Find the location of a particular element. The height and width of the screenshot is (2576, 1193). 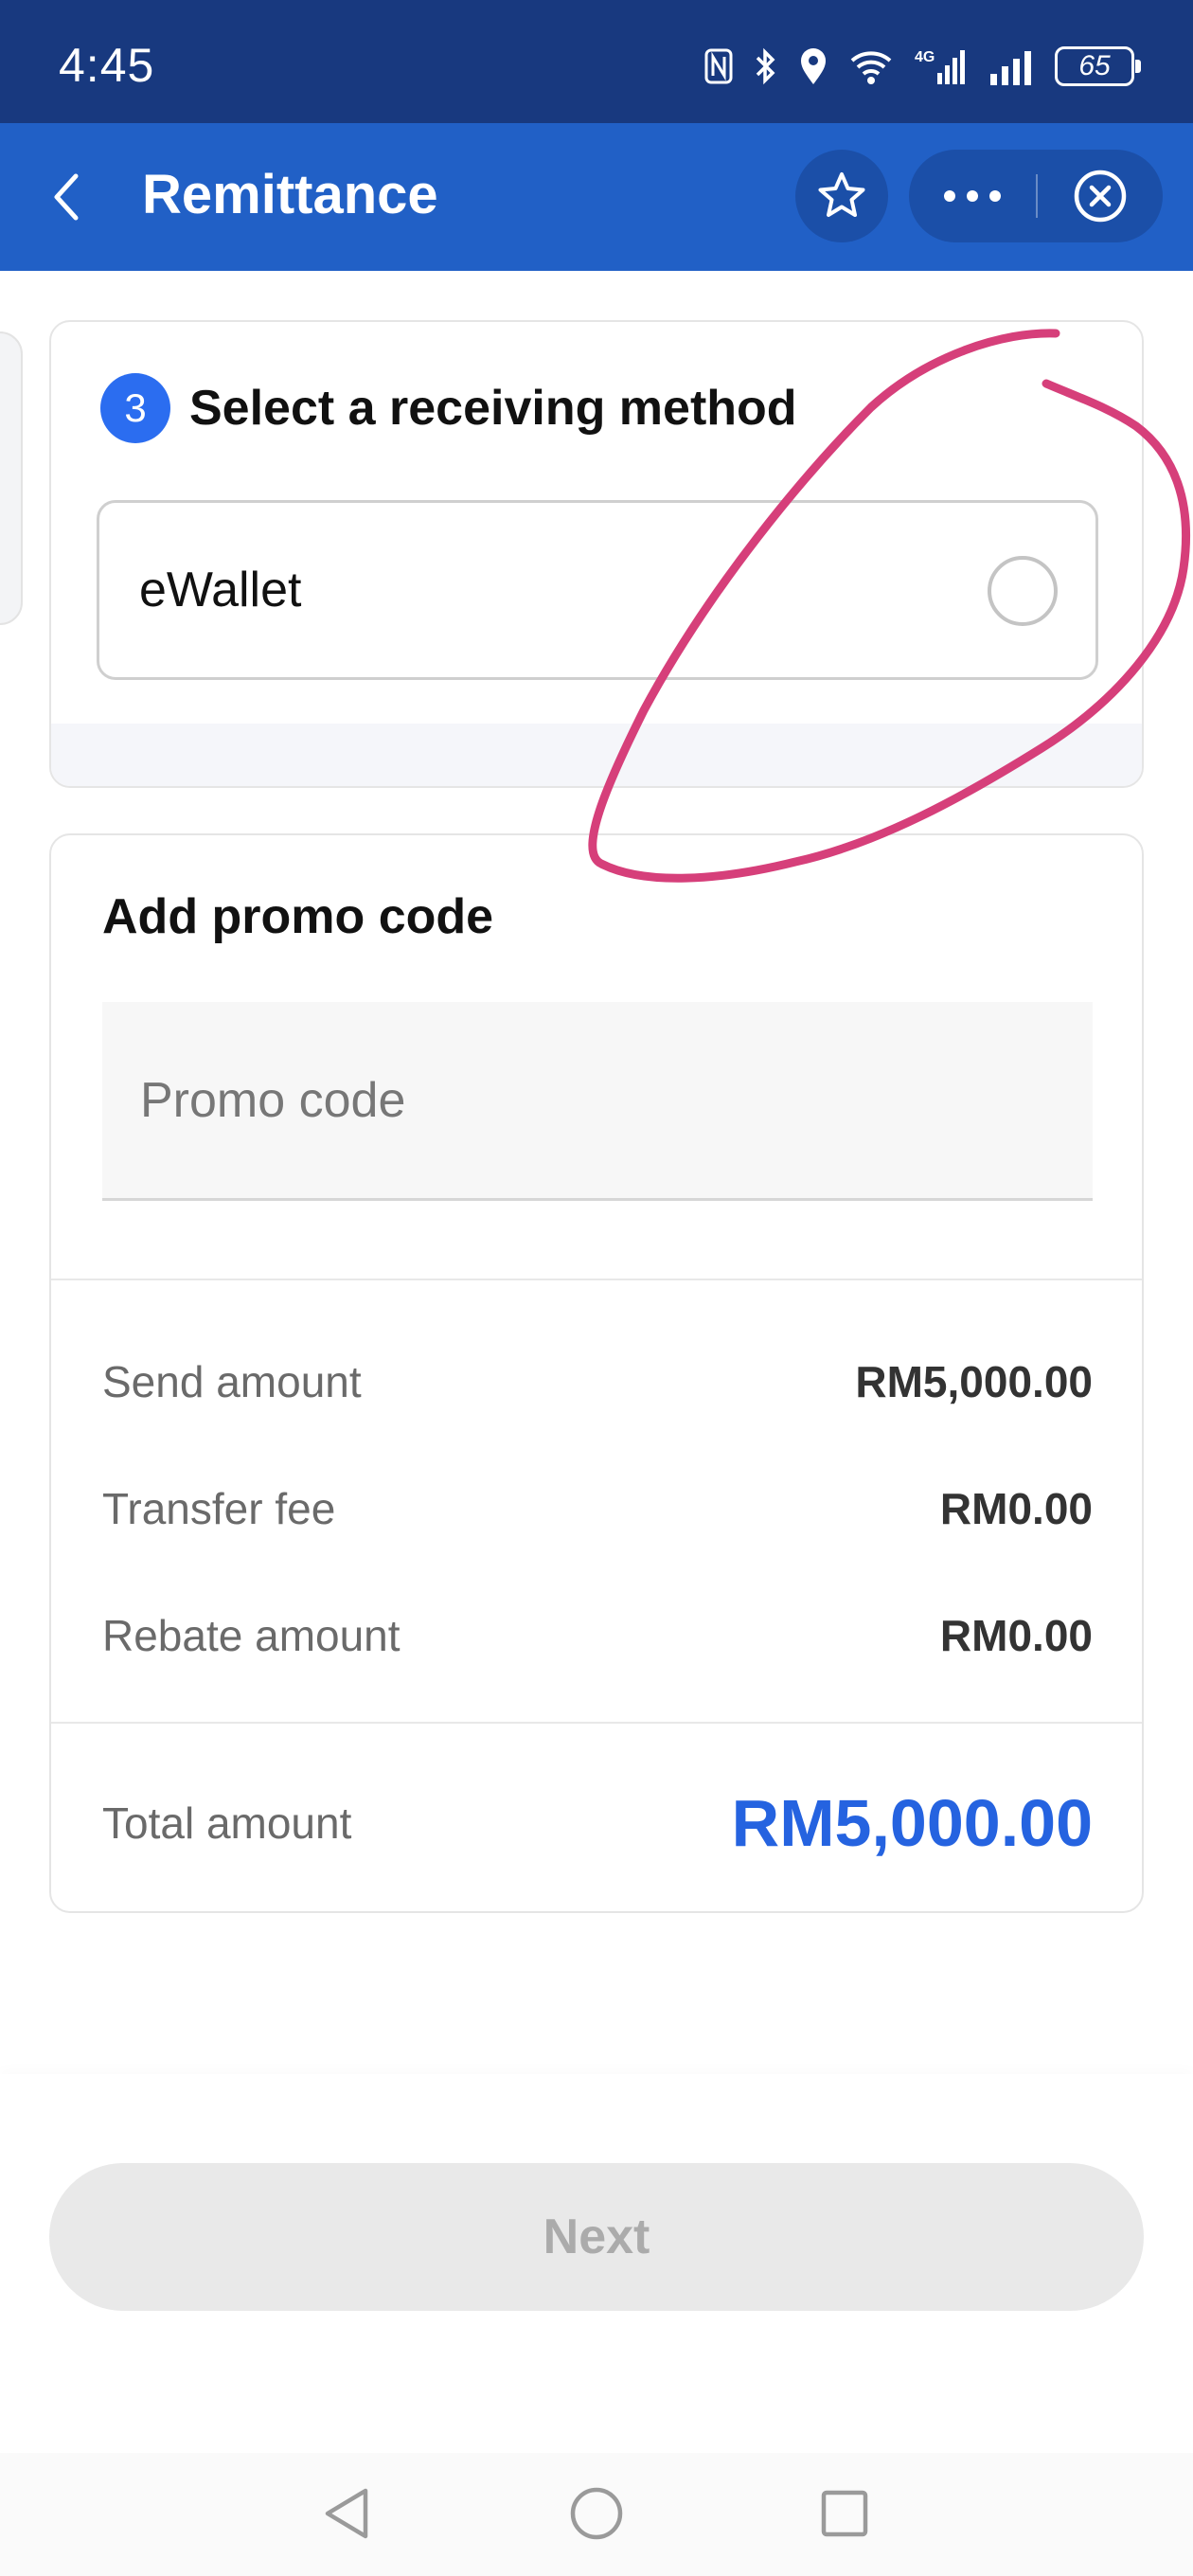

nav-home-icon is located at coordinates (596, 2513).